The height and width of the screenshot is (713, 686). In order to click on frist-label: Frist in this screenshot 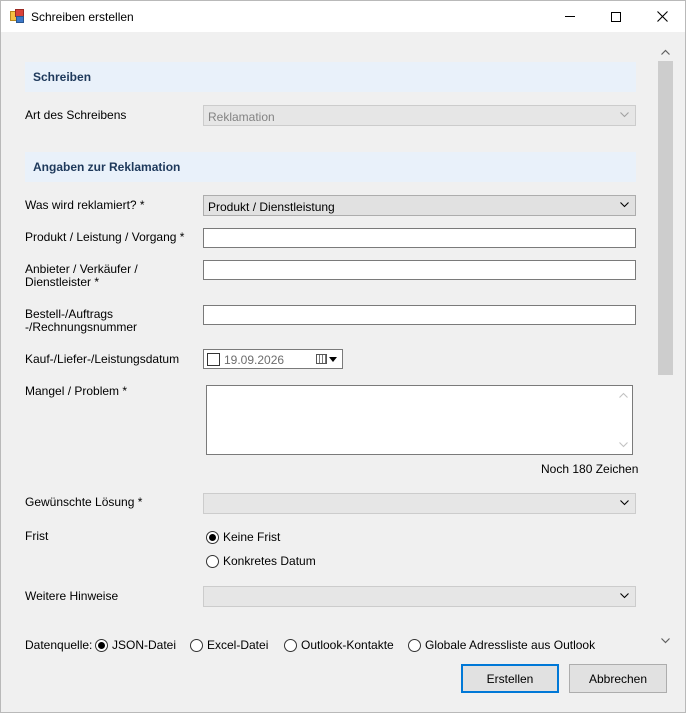, I will do `click(37, 536)`.